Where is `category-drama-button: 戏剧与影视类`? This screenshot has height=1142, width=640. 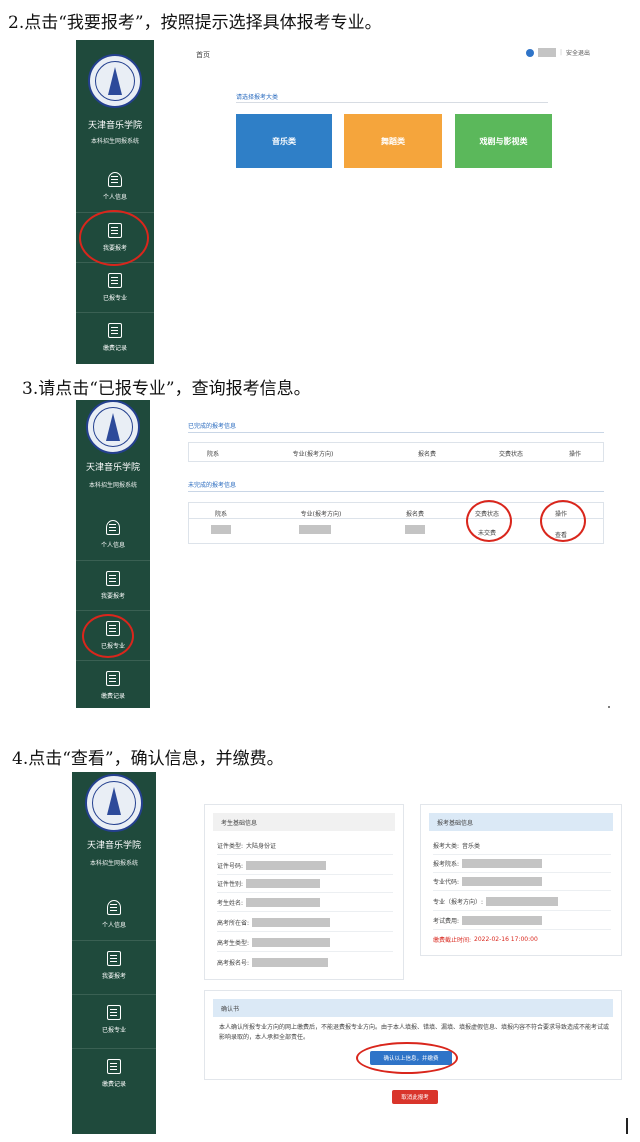 category-drama-button: 戏剧与影视类 is located at coordinates (503, 141).